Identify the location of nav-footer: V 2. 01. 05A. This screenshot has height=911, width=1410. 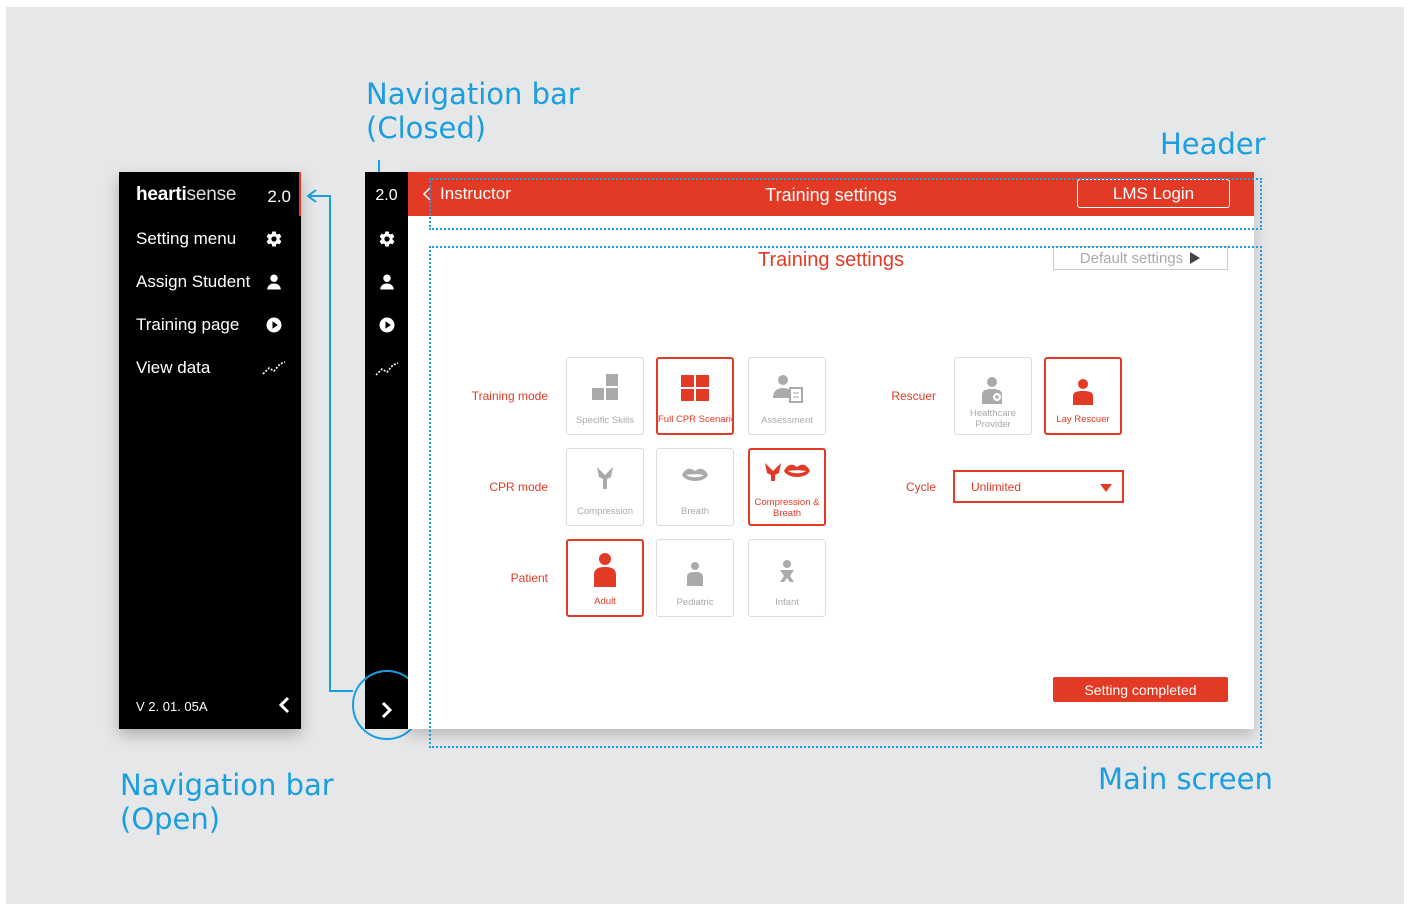
(213, 706).